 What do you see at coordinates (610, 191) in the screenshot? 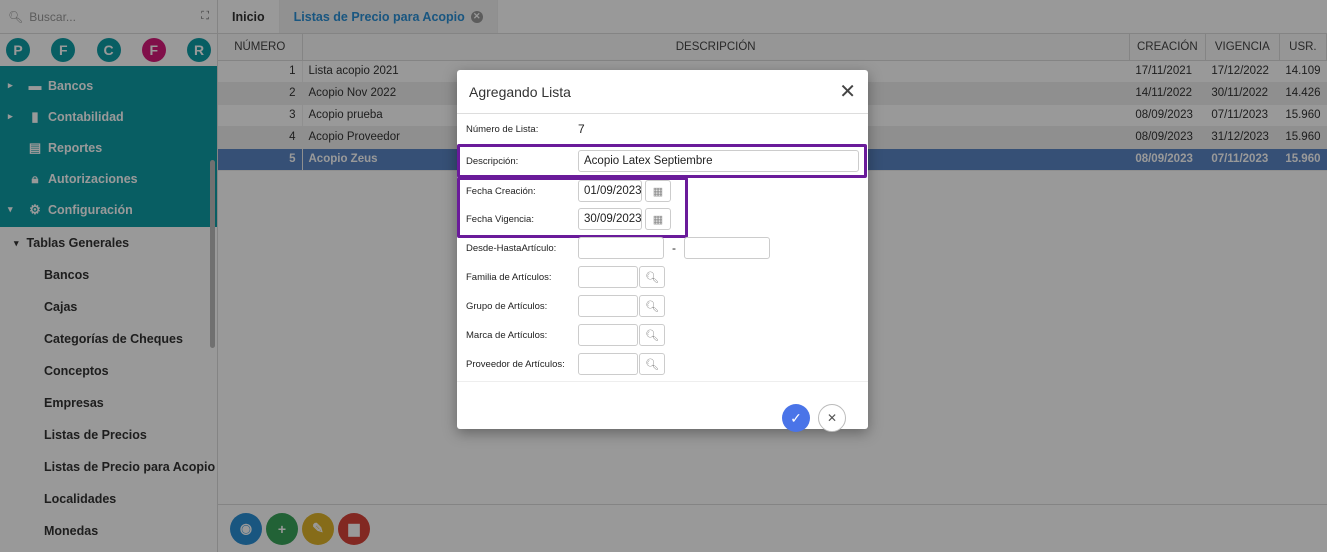
I see `fecha-creacion-input: 01/09/2023` at bounding box center [610, 191].